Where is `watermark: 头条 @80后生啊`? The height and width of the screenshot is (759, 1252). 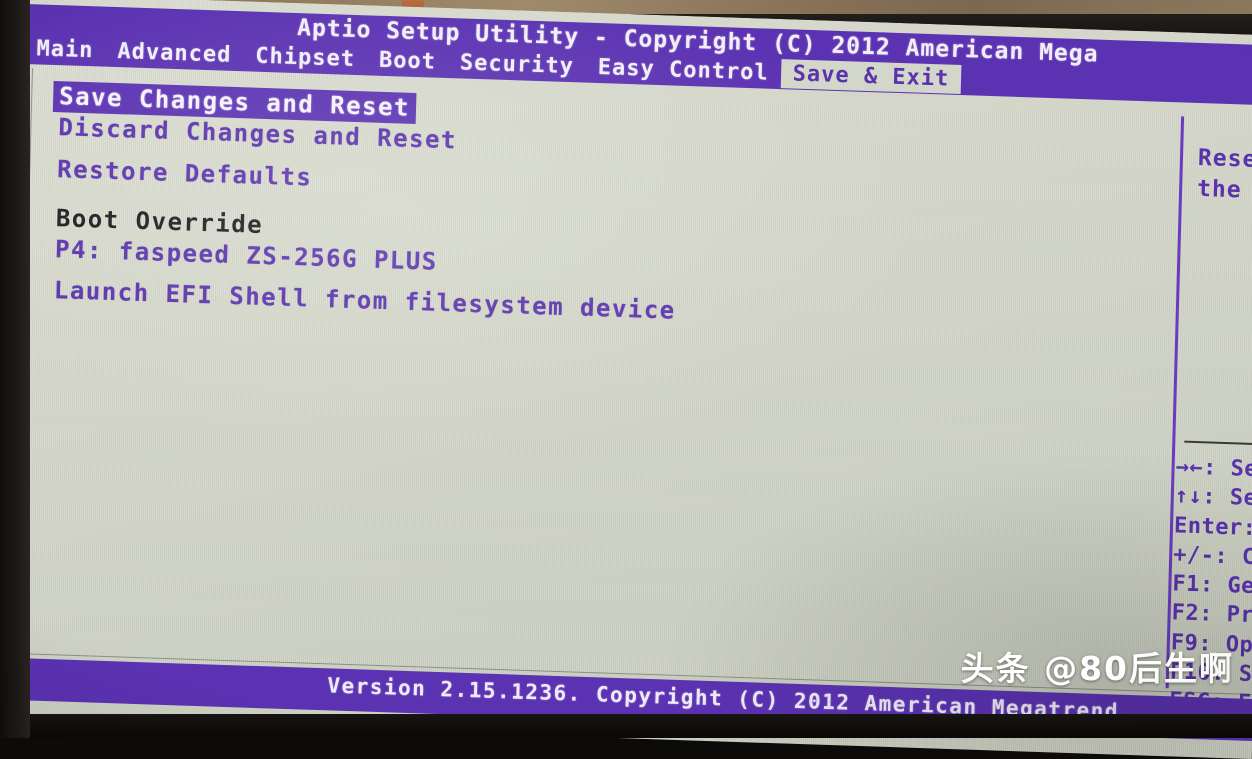
watermark: 头条 @80后生啊 is located at coordinates (1097, 666).